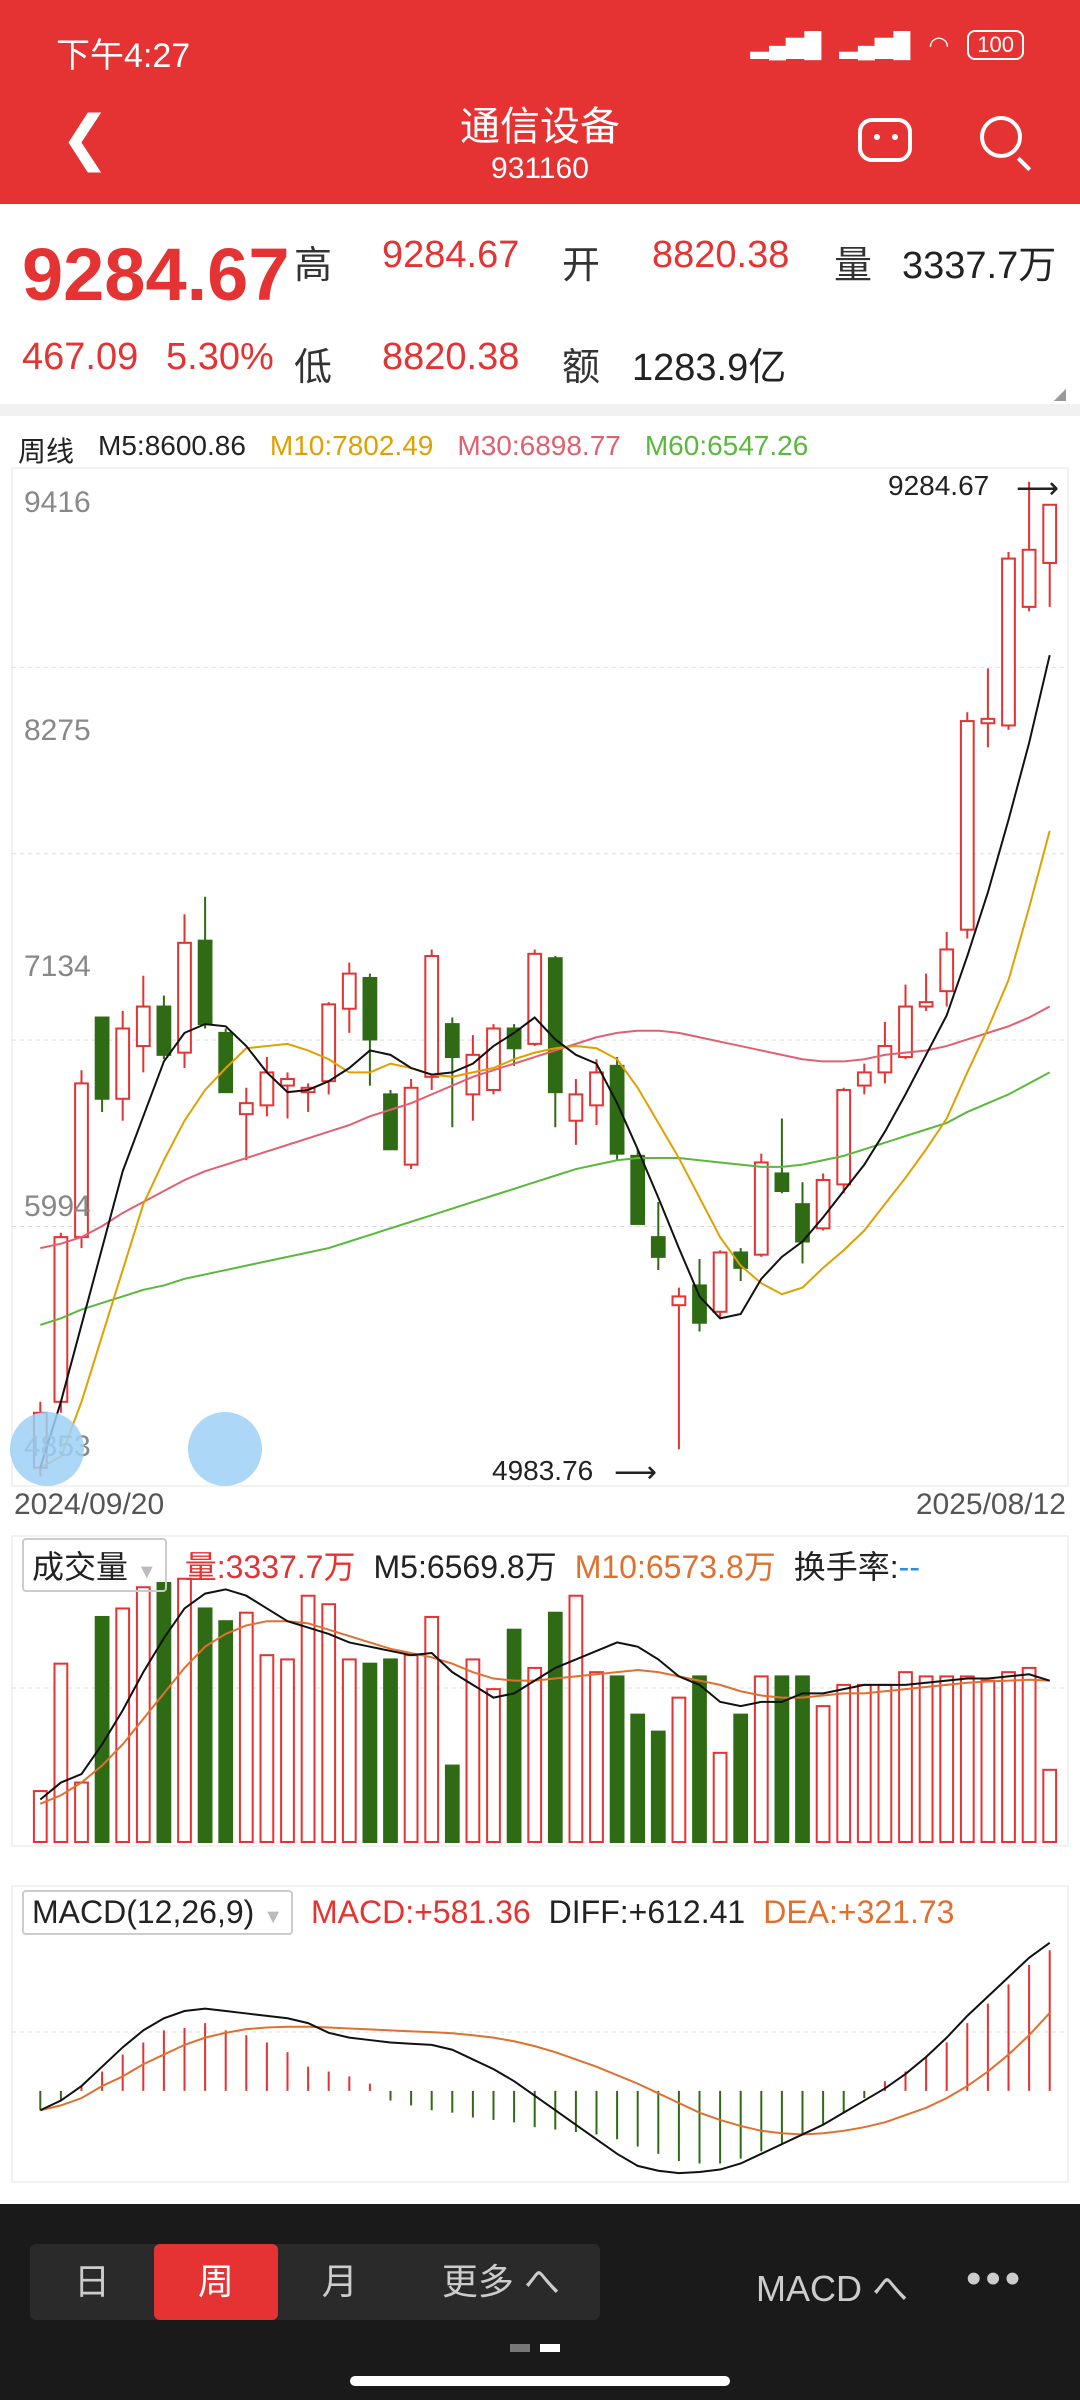 The height and width of the screenshot is (2400, 1080). Describe the element at coordinates (451, 255) in the screenshot. I see `high-value: 9284.67` at that location.